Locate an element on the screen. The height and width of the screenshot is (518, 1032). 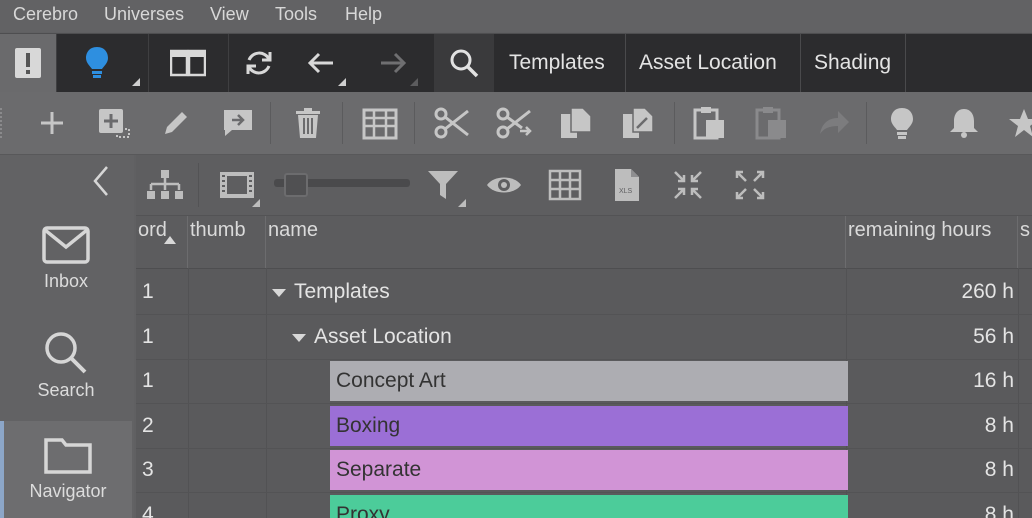
column-next-header: s is located at coordinates (1025, 242).